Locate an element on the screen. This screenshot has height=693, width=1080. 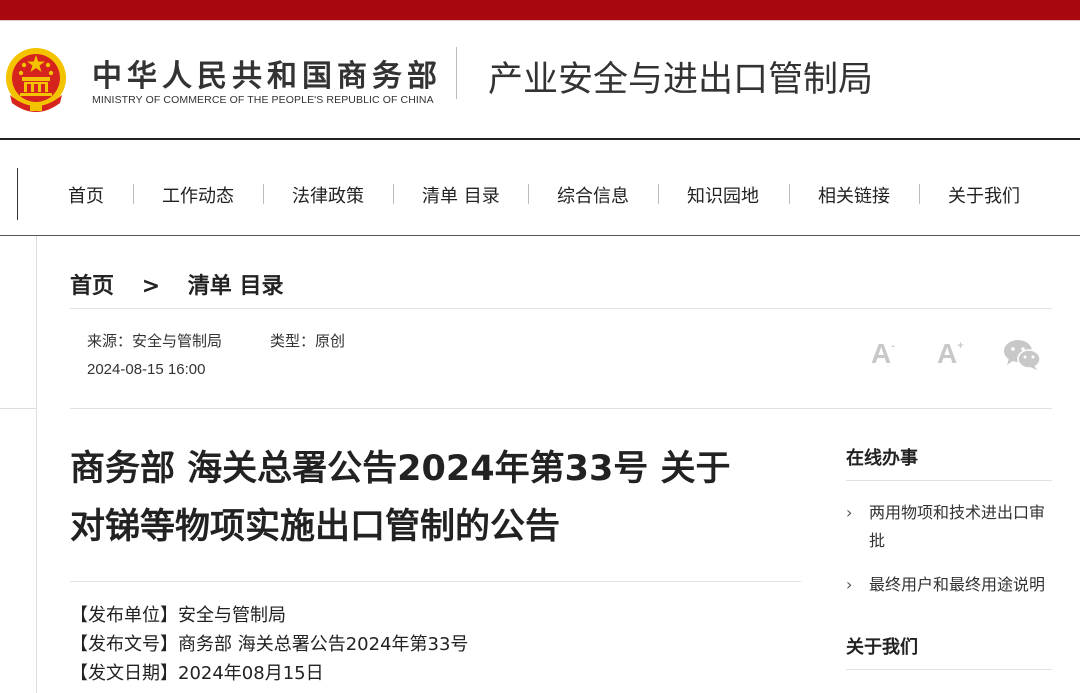
article-title: 商务部 海关总署公告2024年第33号 关于 对锑等物项实施出口管制的公告 is located at coordinates (430, 498).